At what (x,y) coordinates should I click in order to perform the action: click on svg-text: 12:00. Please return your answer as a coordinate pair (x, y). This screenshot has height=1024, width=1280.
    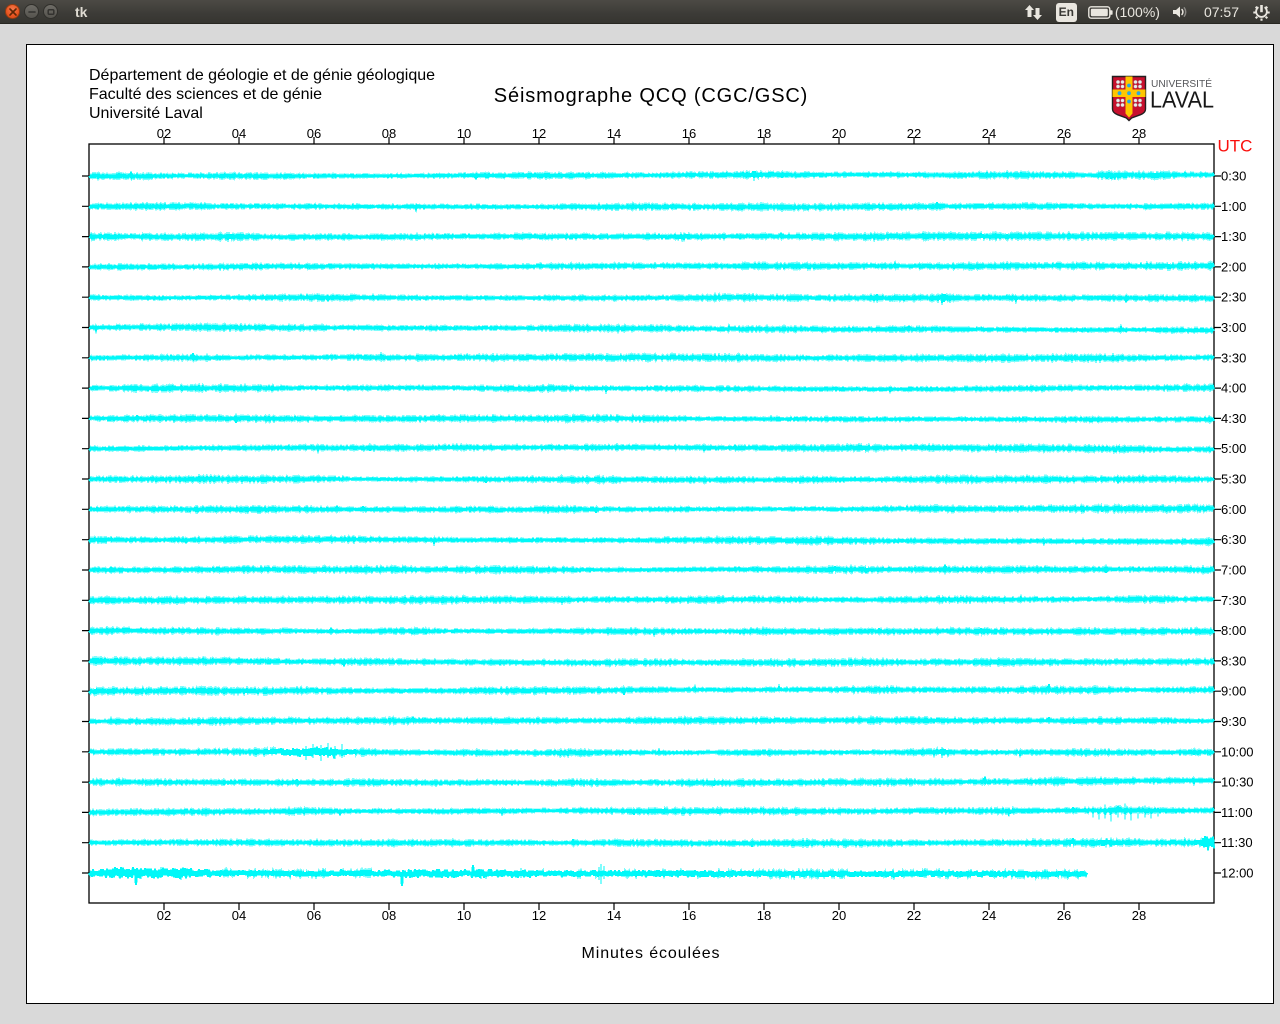
    Looking at the image, I should click on (1237, 873).